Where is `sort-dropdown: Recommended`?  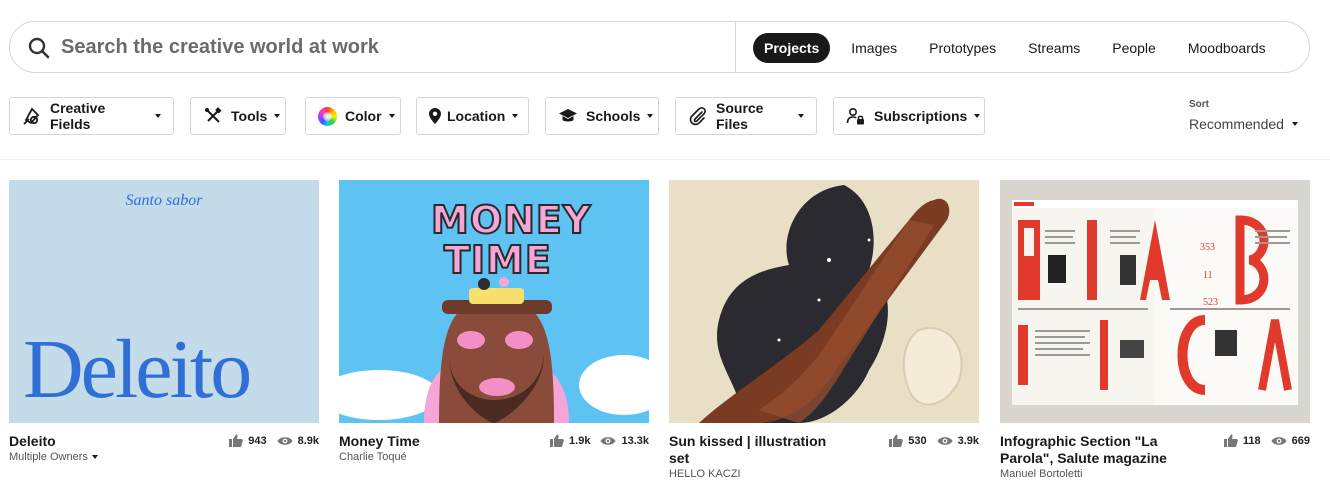
sort-dropdown: Recommended is located at coordinates (1243, 124).